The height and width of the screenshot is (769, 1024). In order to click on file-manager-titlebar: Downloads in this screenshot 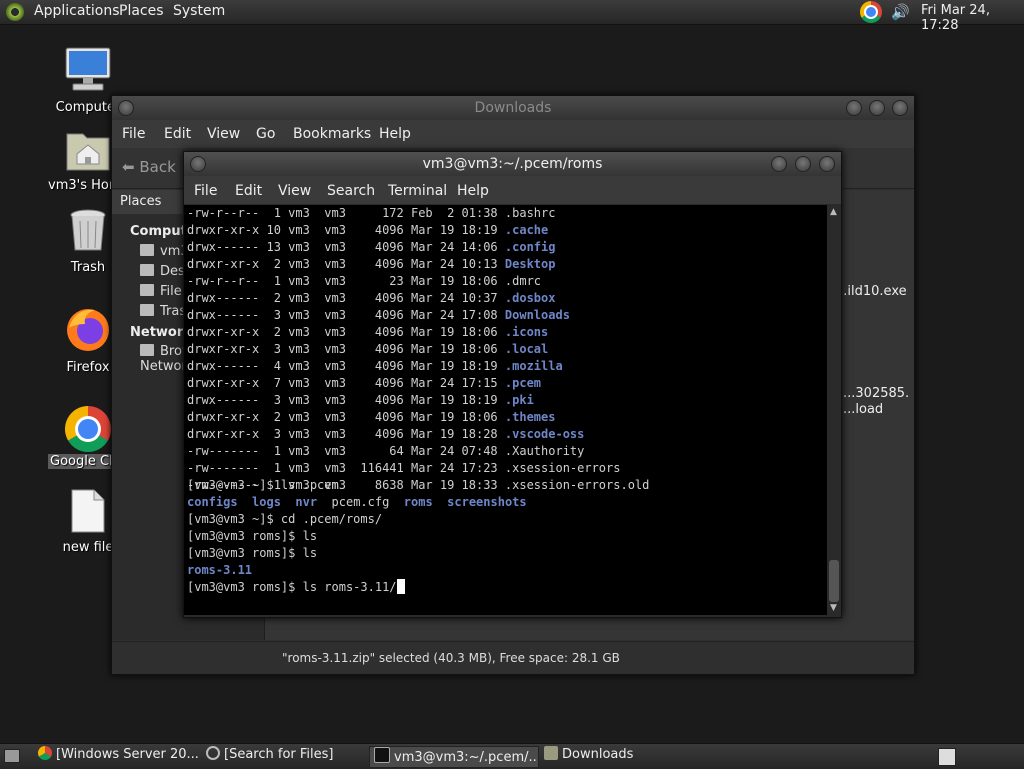, I will do `click(513, 108)`.